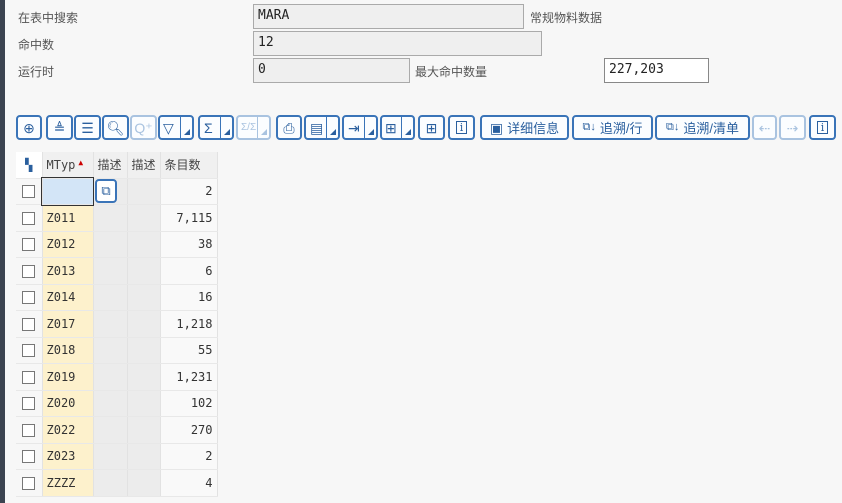  What do you see at coordinates (764, 127) in the screenshot?
I see `previous-button: ⇠` at bounding box center [764, 127].